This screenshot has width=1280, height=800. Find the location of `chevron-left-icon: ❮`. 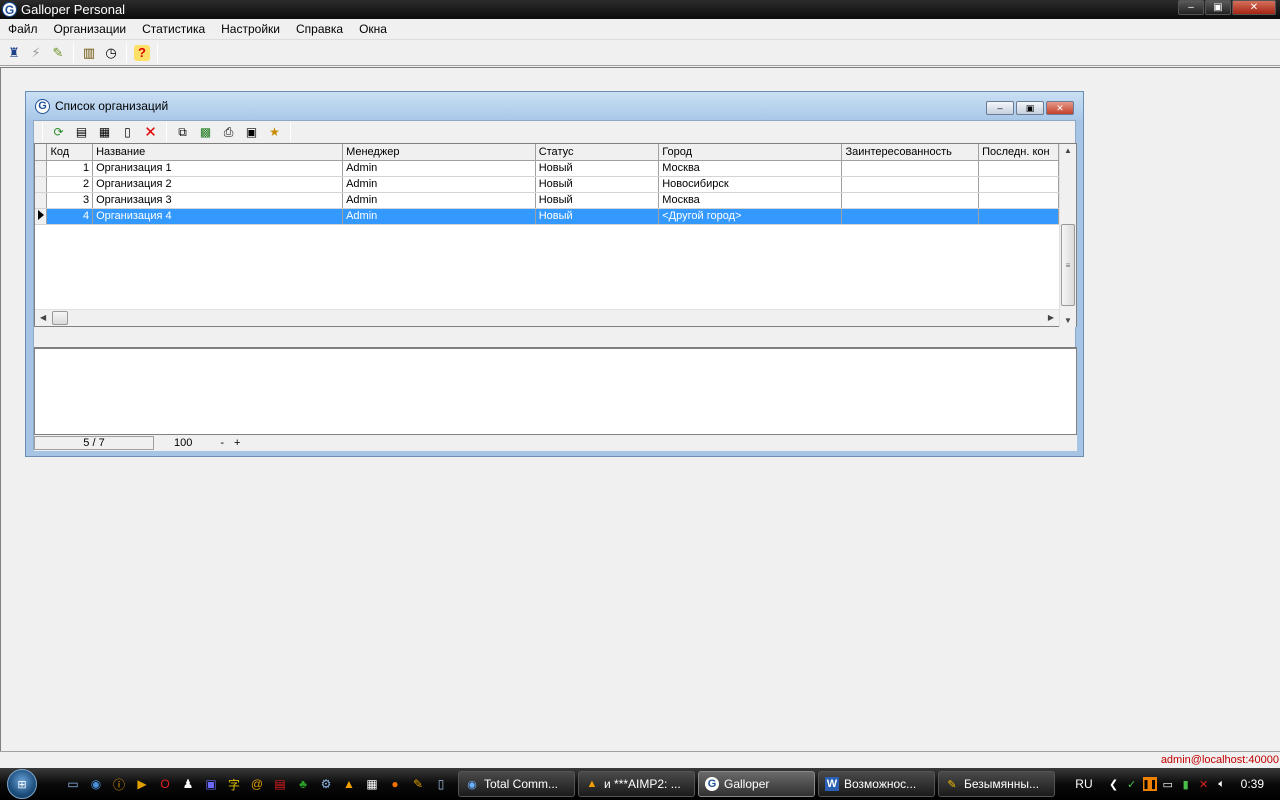

chevron-left-icon: ❮ is located at coordinates (1114, 784).